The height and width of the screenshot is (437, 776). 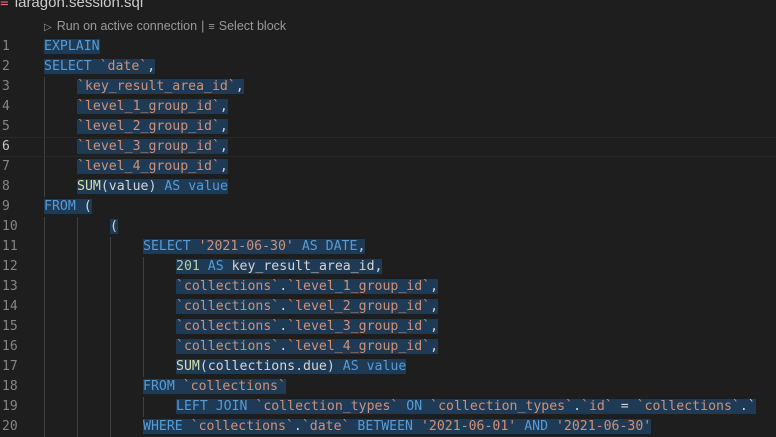 What do you see at coordinates (10, 266) in the screenshot?
I see `line-number: 12` at bounding box center [10, 266].